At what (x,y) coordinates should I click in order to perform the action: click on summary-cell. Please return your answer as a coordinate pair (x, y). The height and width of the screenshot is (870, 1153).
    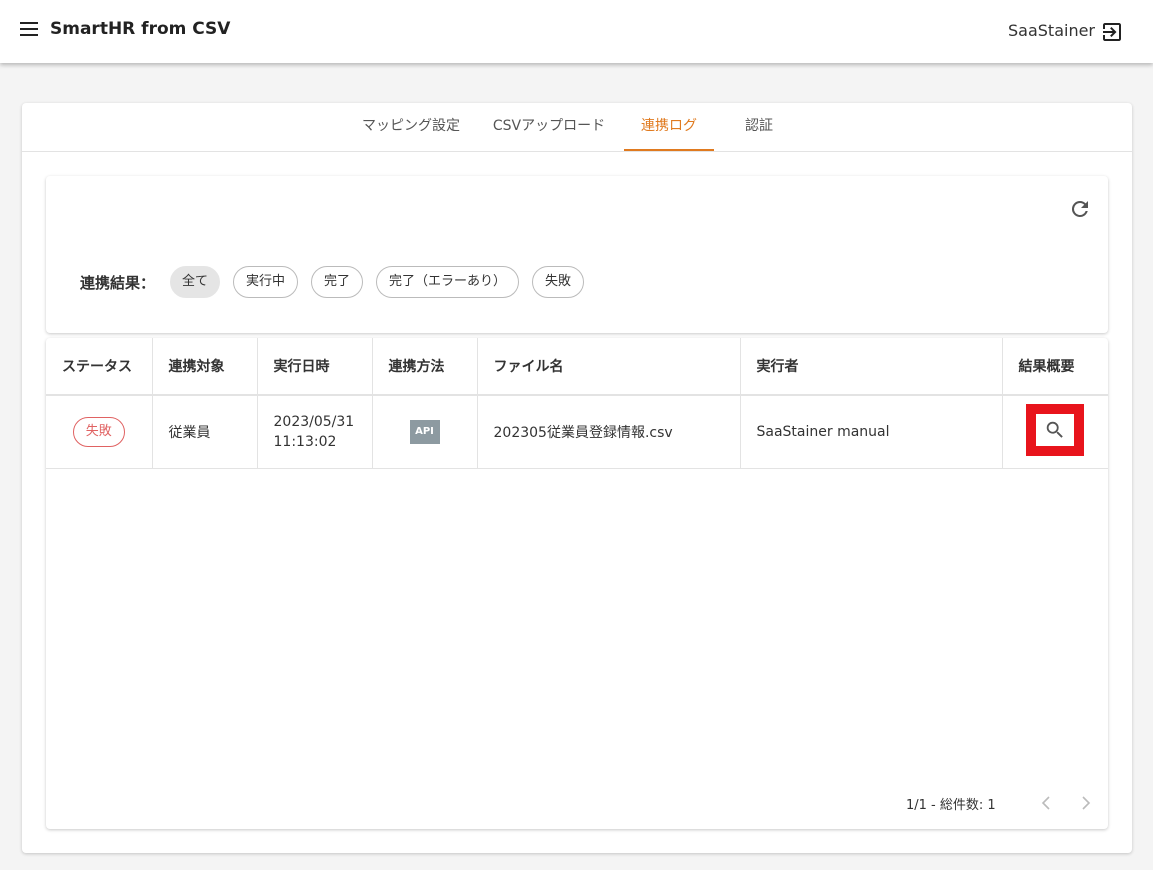
    Looking at the image, I should click on (1055, 432).